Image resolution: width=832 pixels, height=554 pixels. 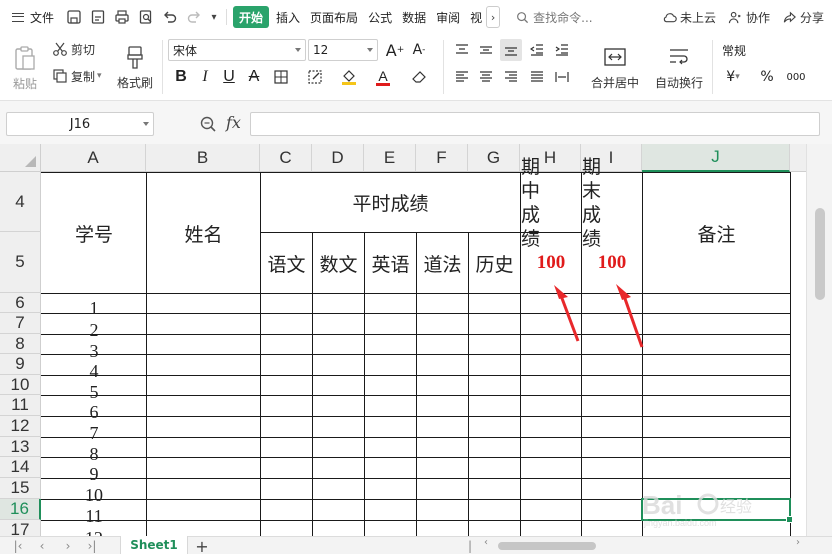 What do you see at coordinates (20, 467) in the screenshot?
I see `row-header-14: 14` at bounding box center [20, 467].